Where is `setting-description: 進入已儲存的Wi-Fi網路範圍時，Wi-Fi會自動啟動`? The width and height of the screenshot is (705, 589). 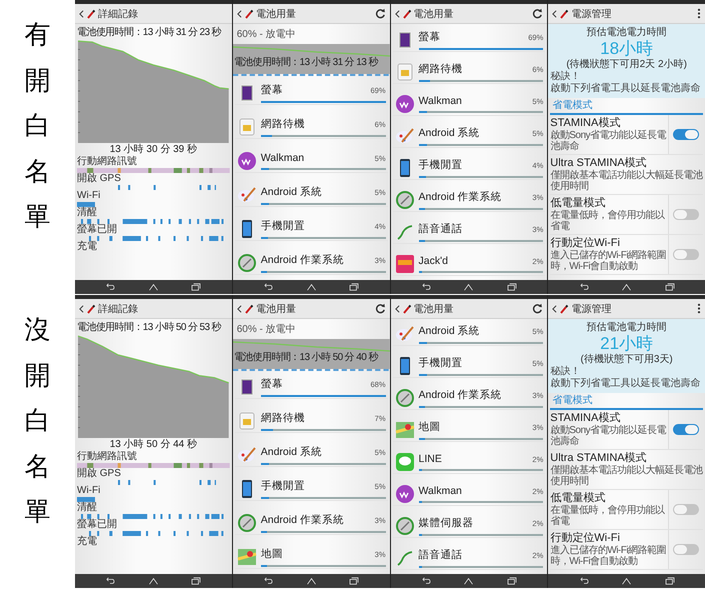 setting-description: 進入已儲存的Wi-Fi網路範圍時，Wi-Fi會自動啟動 is located at coordinates (609, 556).